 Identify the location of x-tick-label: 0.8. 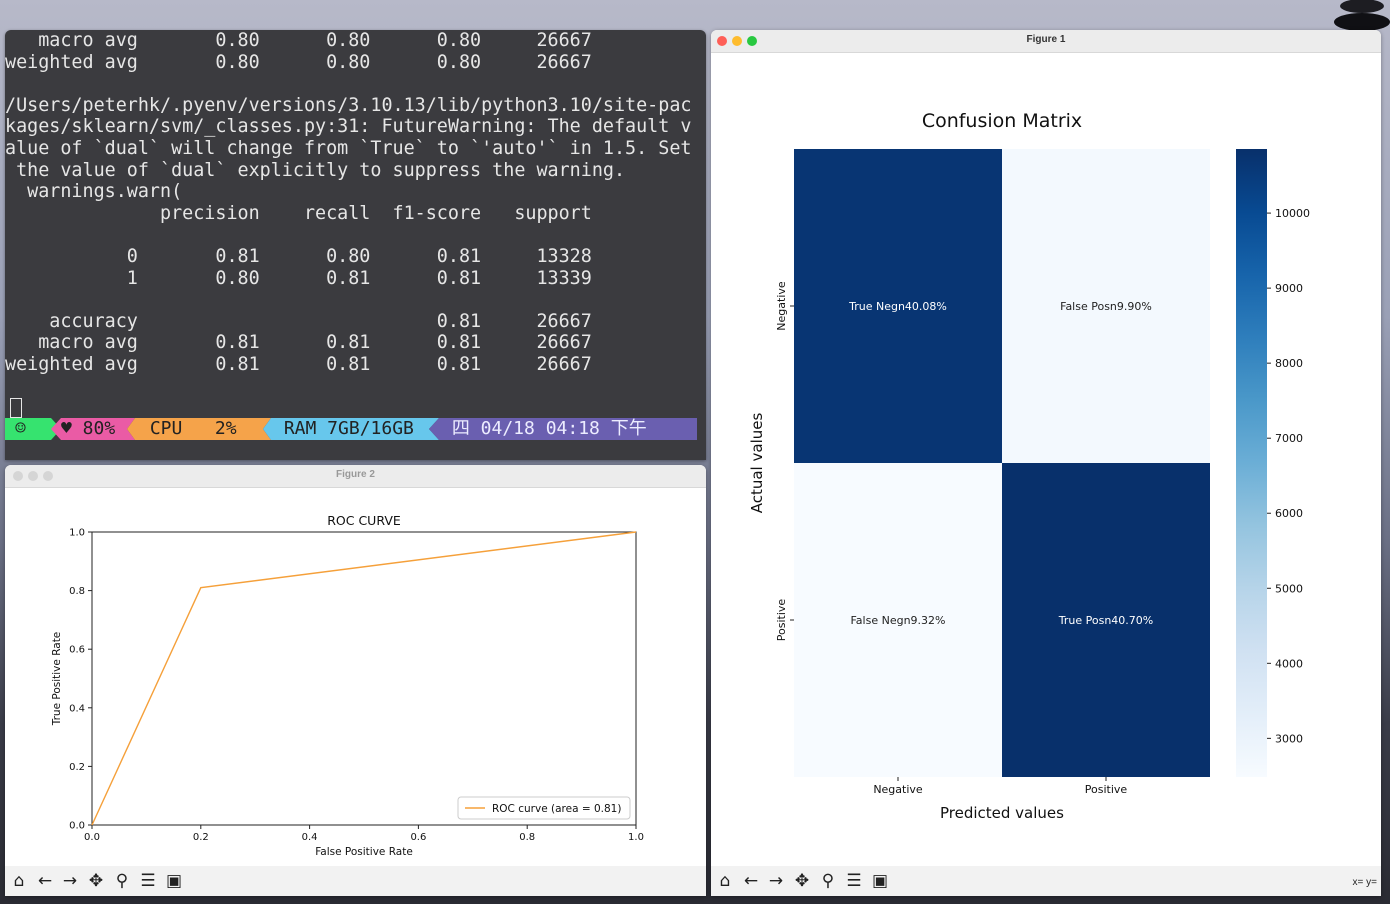
(527, 837).